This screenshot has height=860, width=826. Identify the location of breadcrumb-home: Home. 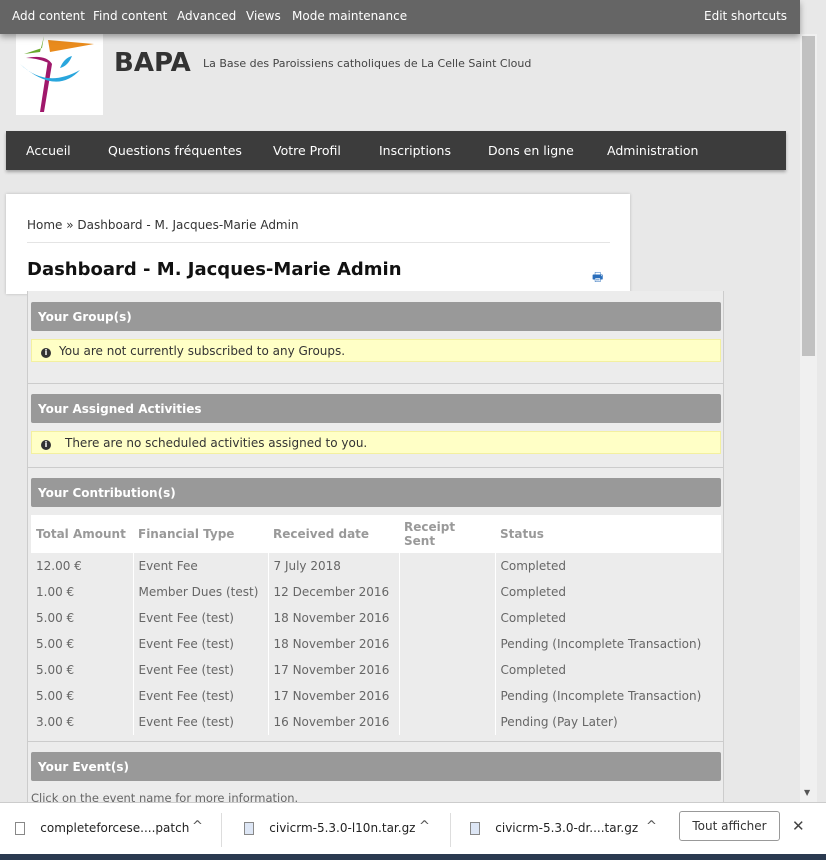
(44, 225).